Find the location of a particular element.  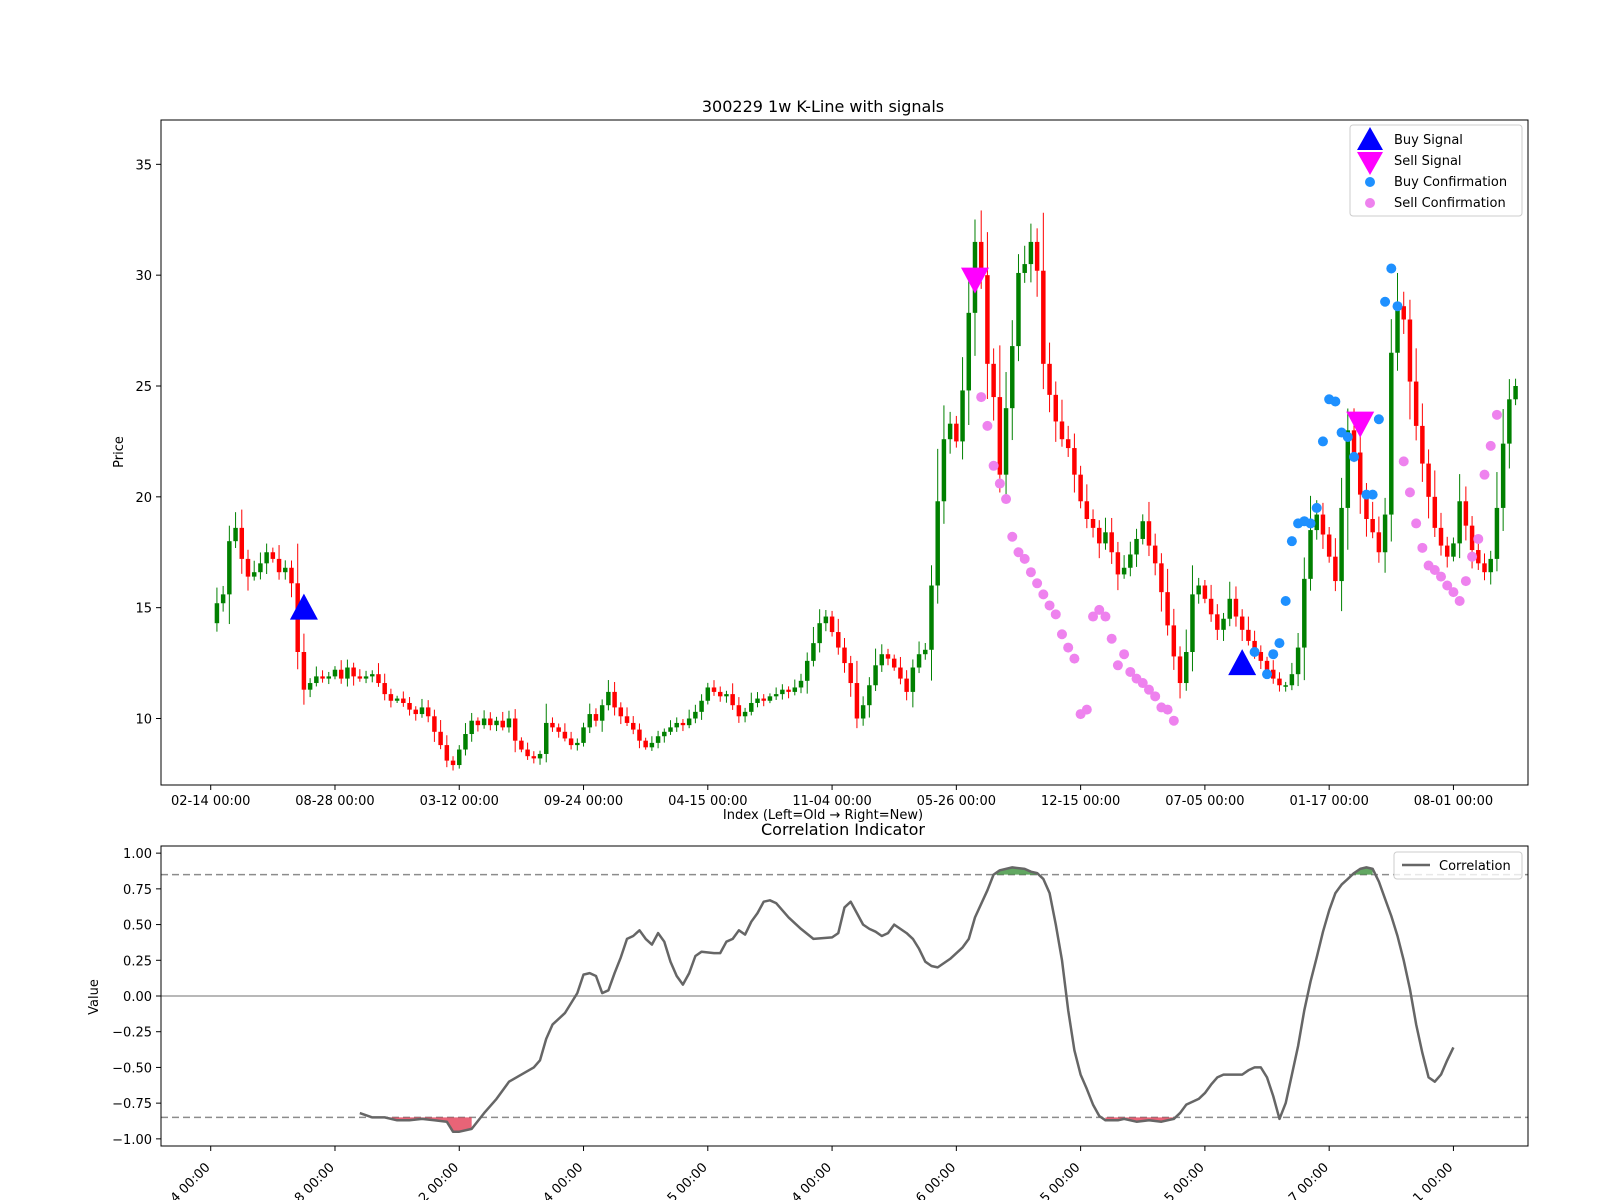

kline-xtick-label: 03-12 00:00 is located at coordinates (459, 801).